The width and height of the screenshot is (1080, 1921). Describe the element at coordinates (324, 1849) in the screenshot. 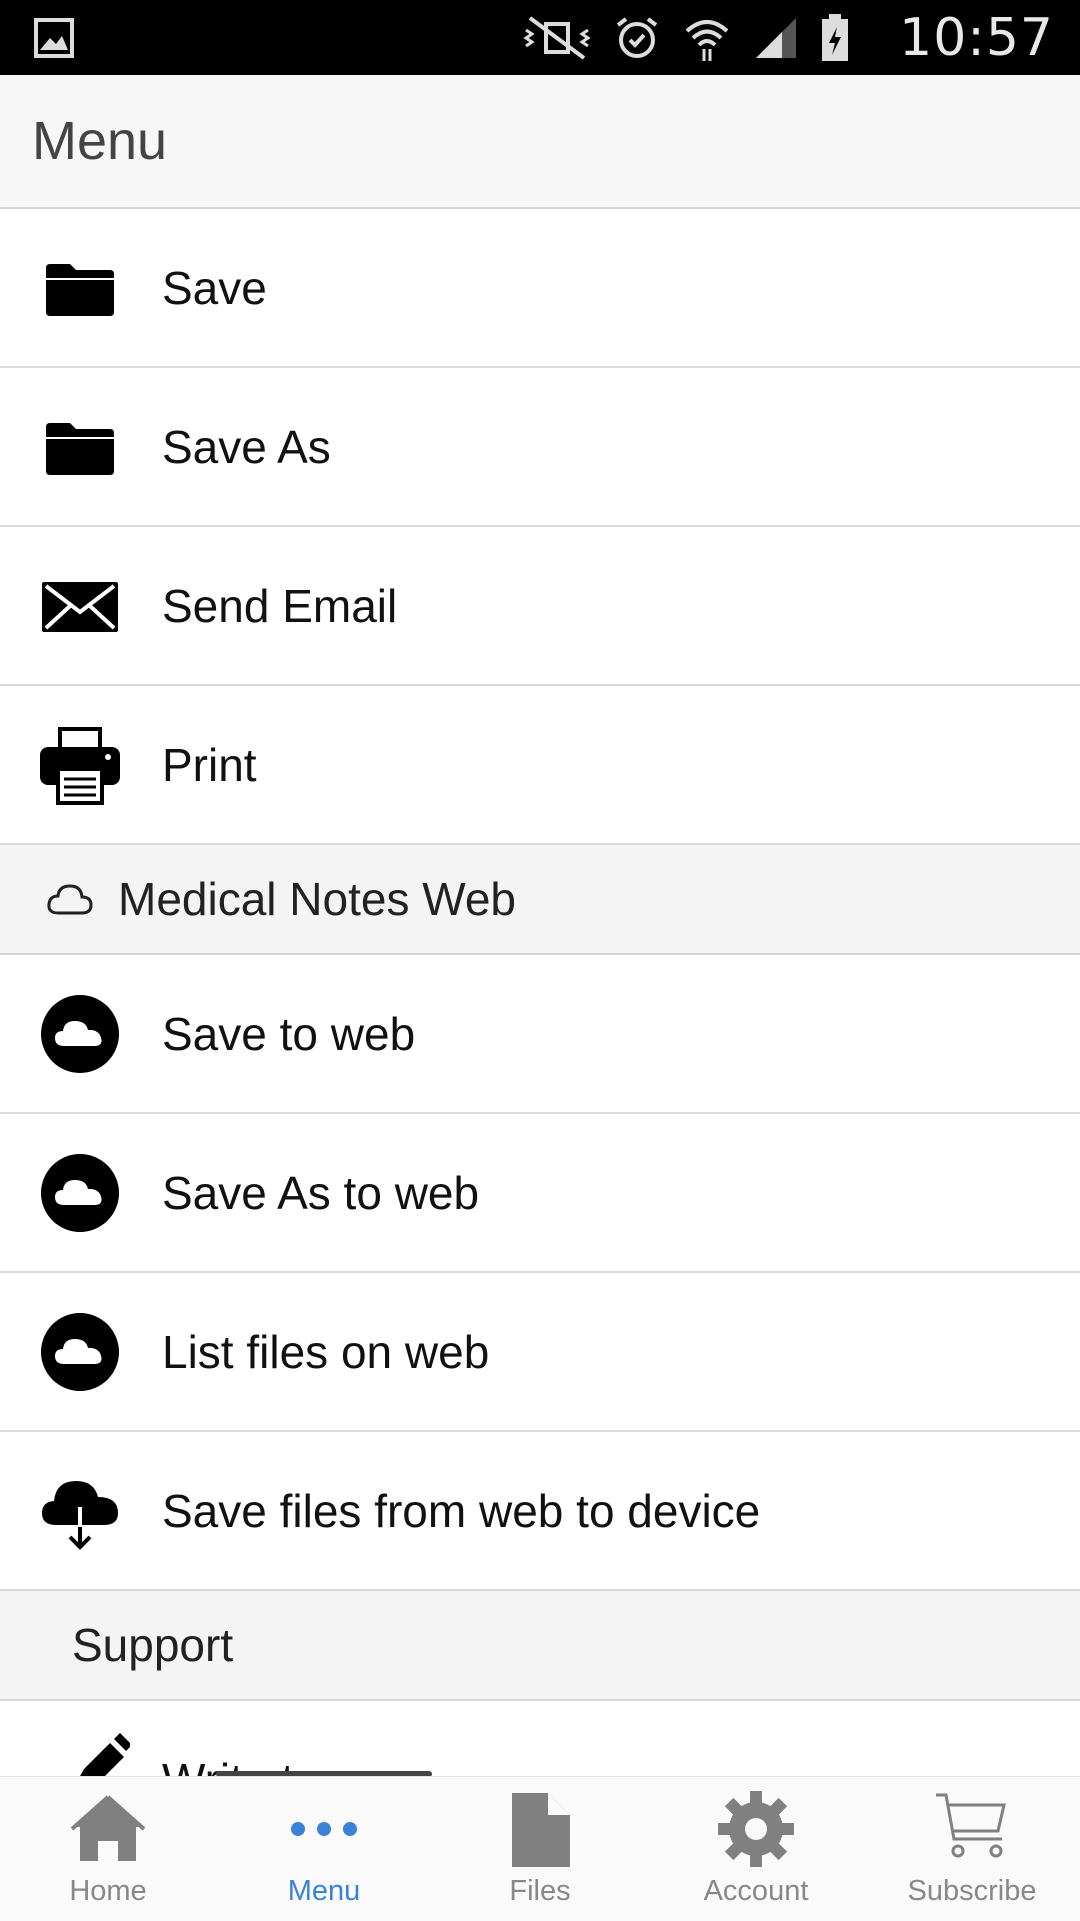

I see `tab-menu: Menu` at that location.